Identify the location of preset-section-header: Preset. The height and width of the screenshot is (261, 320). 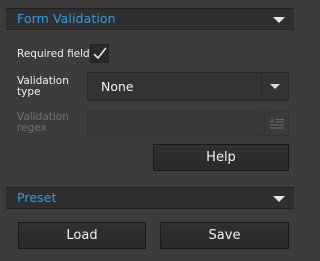
(150, 198).